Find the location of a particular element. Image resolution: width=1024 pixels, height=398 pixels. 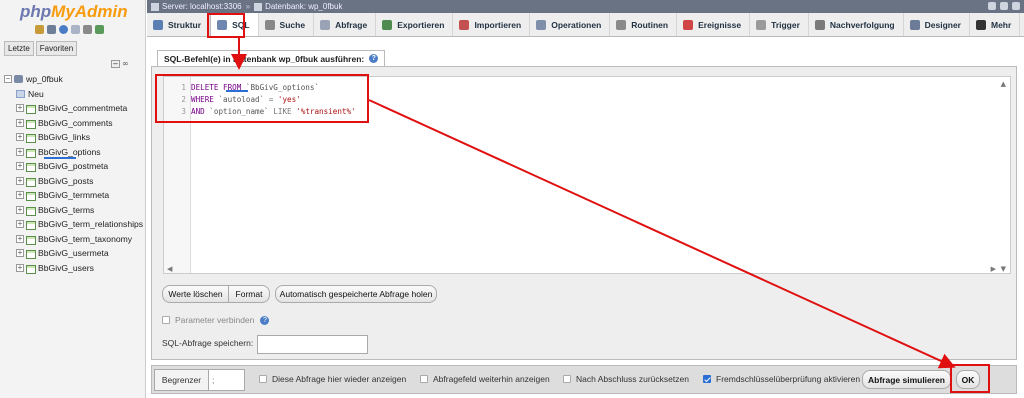

tab-operationen: Operationen is located at coordinates (570, 24).